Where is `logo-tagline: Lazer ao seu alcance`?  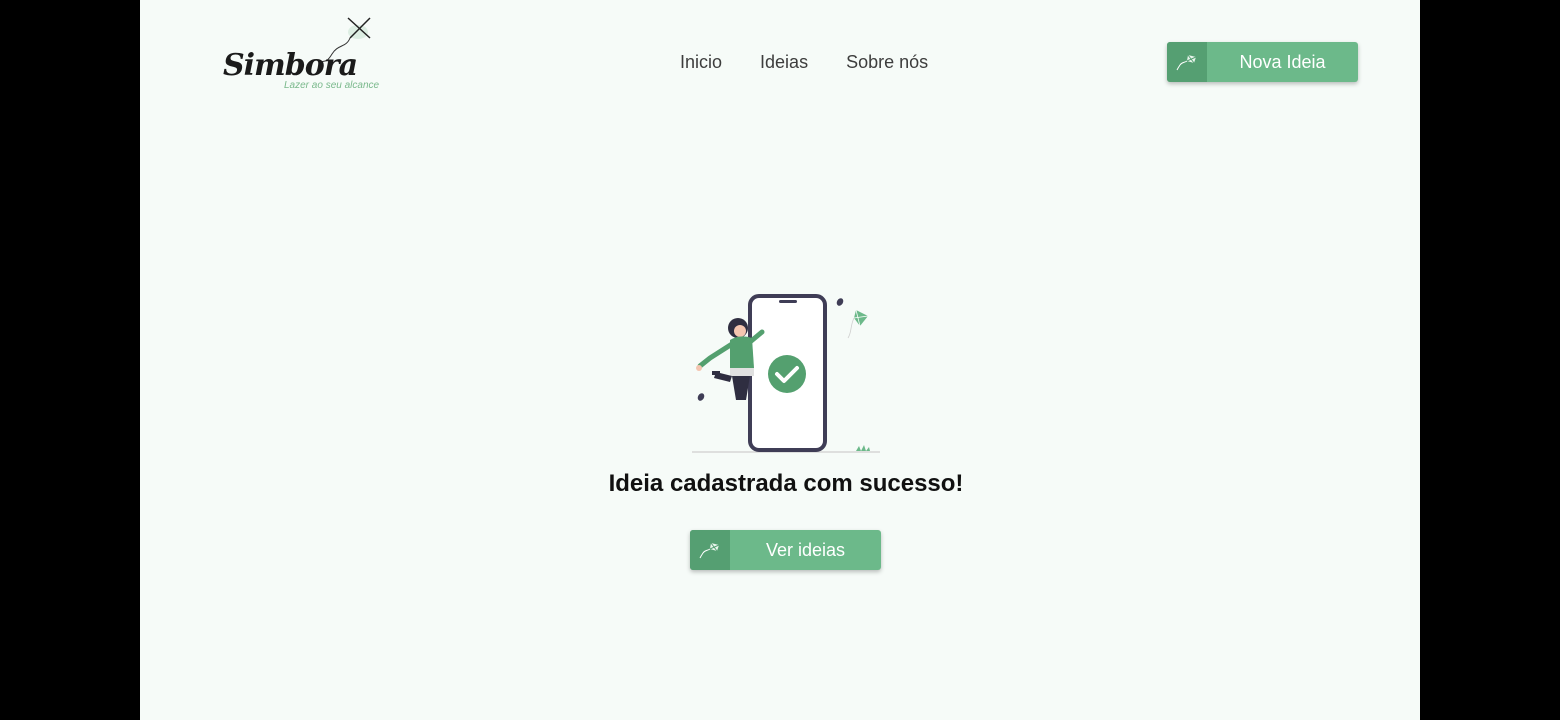 logo-tagline: Lazer ao seu alcance is located at coordinates (332, 85).